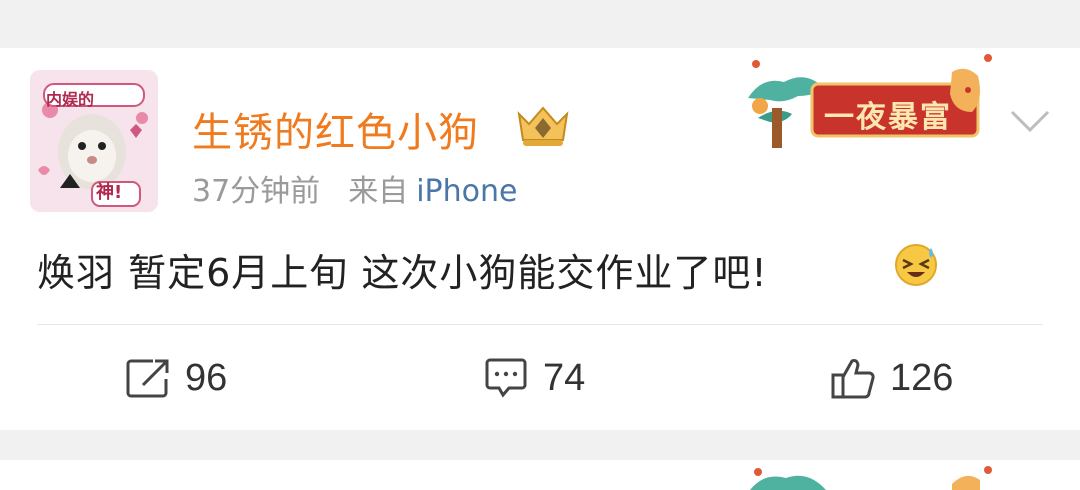 Image resolution: width=1080 pixels, height=490 pixels. I want to click on post-text: 焕羽 暂定6月上旬 这次小狗能交作业了吧!, so click(402, 273).